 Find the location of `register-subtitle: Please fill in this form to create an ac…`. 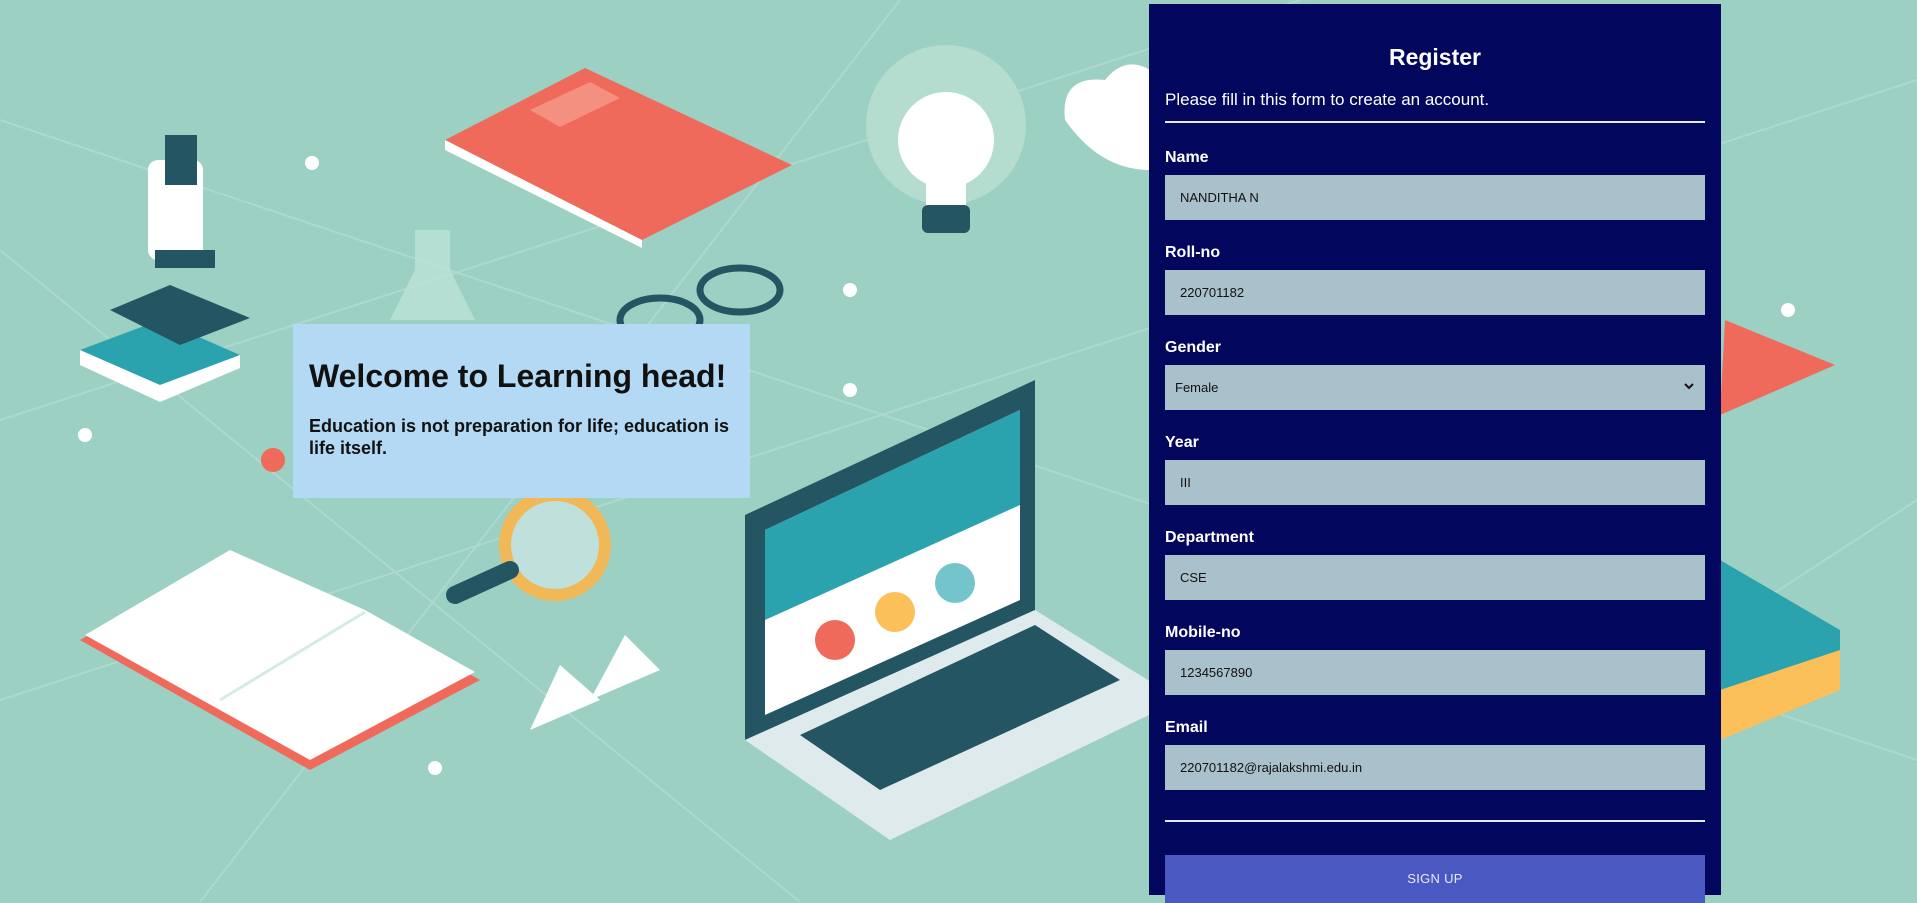

register-subtitle: Please fill in this form to create an ac… is located at coordinates (1327, 99).